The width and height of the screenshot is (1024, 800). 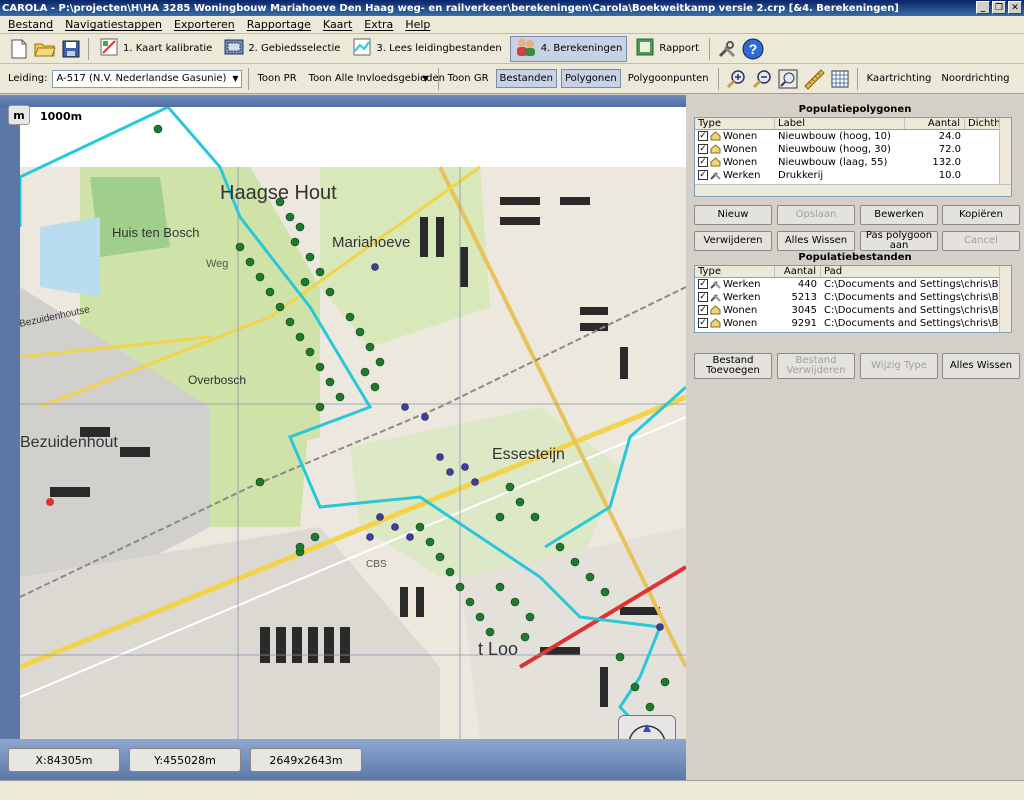 What do you see at coordinates (204, 24) in the screenshot?
I see `menu-exporteren: Exporteren` at bounding box center [204, 24].